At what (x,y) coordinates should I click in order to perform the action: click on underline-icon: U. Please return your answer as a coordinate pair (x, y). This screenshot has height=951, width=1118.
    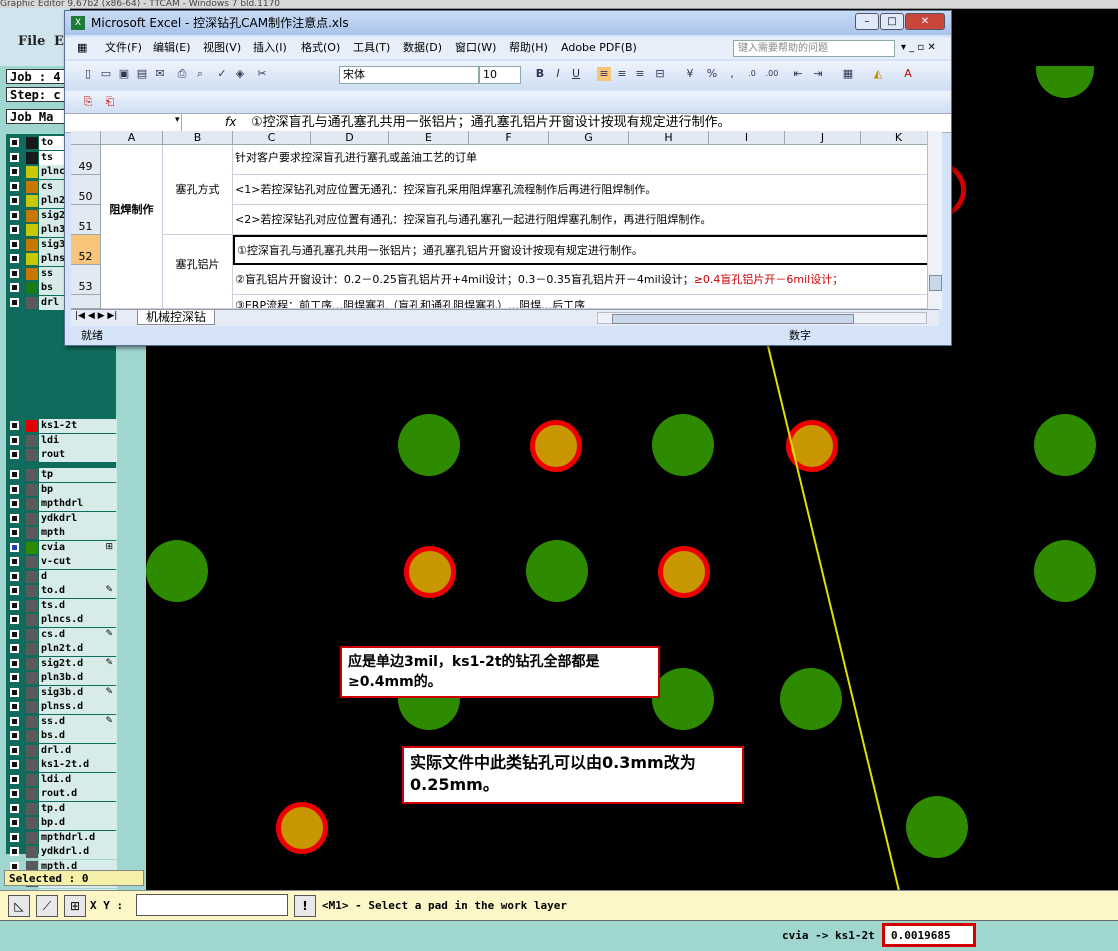
    Looking at the image, I should click on (576, 74).